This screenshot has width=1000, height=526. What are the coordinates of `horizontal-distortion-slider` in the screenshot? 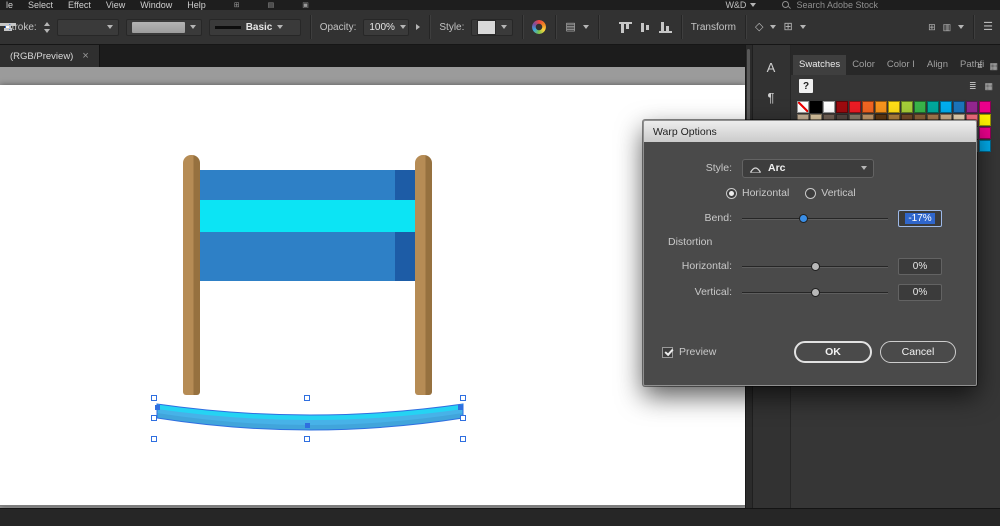 It's located at (815, 266).